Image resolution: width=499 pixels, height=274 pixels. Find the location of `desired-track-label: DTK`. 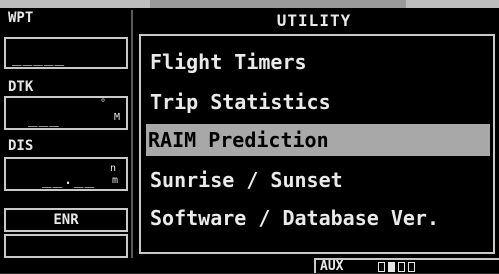

desired-track-label: DTK is located at coordinates (64, 87).